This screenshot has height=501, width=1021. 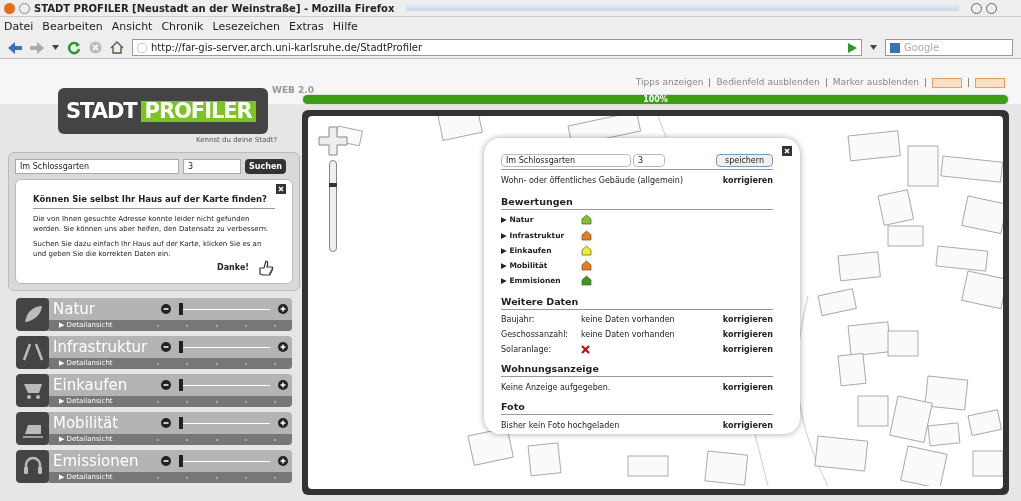 What do you see at coordinates (768, 83) in the screenshot?
I see `top-link: Bedienfeld ausblenden` at bounding box center [768, 83].